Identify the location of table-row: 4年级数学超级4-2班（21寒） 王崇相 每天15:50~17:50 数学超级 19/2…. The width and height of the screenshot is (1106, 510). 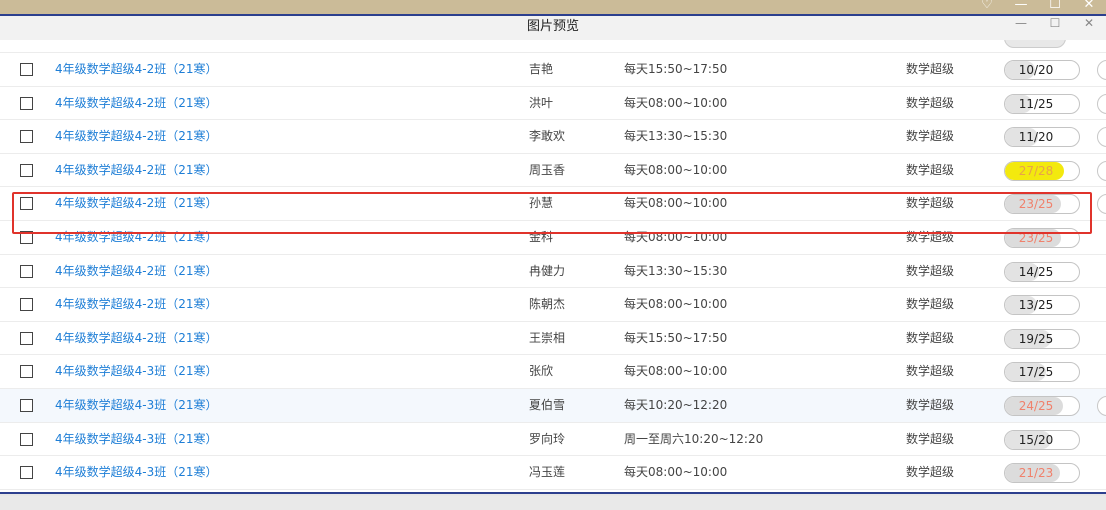
(553, 339).